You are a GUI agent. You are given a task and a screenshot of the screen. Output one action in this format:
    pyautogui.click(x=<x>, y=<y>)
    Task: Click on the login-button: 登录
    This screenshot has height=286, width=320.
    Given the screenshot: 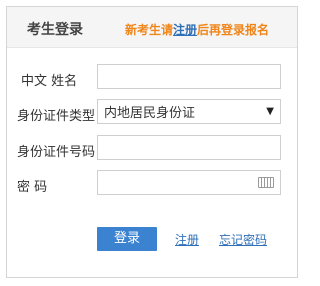 What is the action you would take?
    pyautogui.click(x=127, y=239)
    